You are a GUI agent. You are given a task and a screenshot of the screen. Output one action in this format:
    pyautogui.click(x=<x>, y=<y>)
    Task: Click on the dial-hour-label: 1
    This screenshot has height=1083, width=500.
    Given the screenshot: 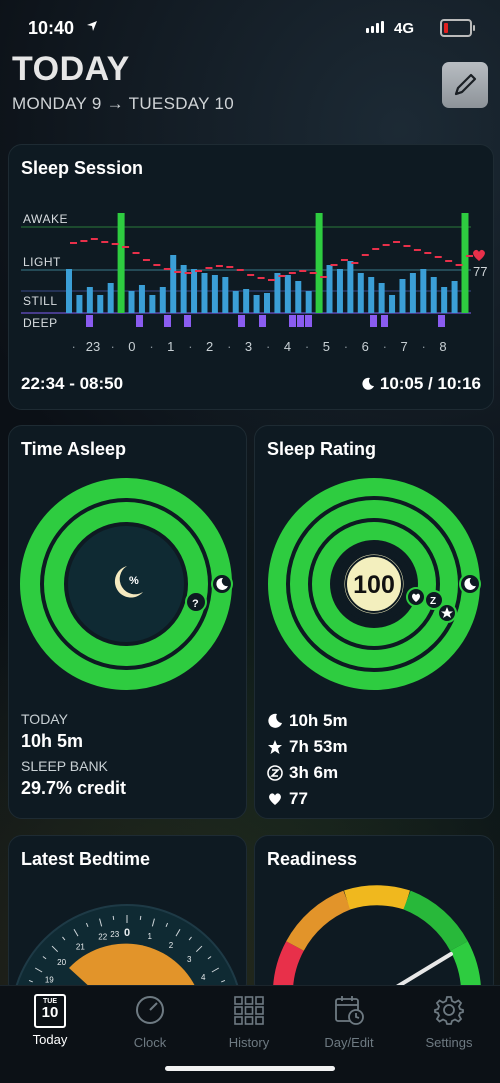 What is the action you would take?
    pyautogui.click(x=150, y=936)
    